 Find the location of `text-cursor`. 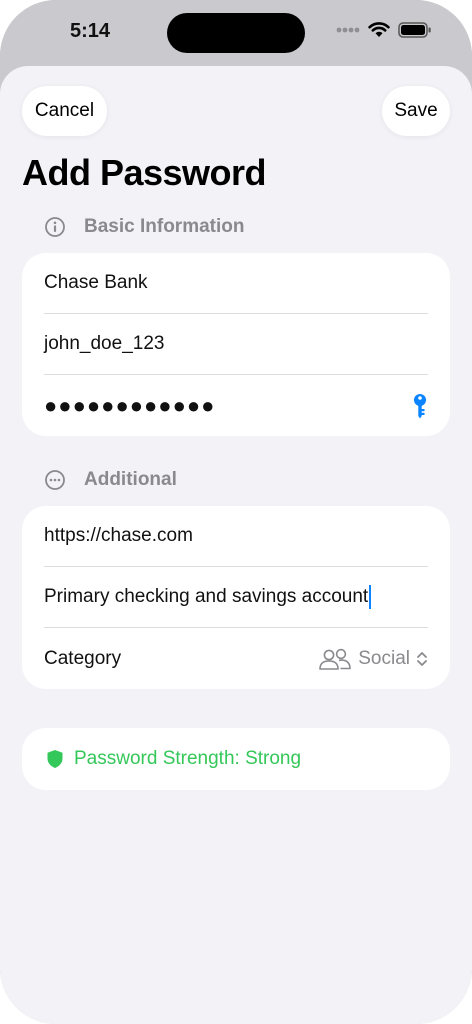

text-cursor is located at coordinates (370, 597).